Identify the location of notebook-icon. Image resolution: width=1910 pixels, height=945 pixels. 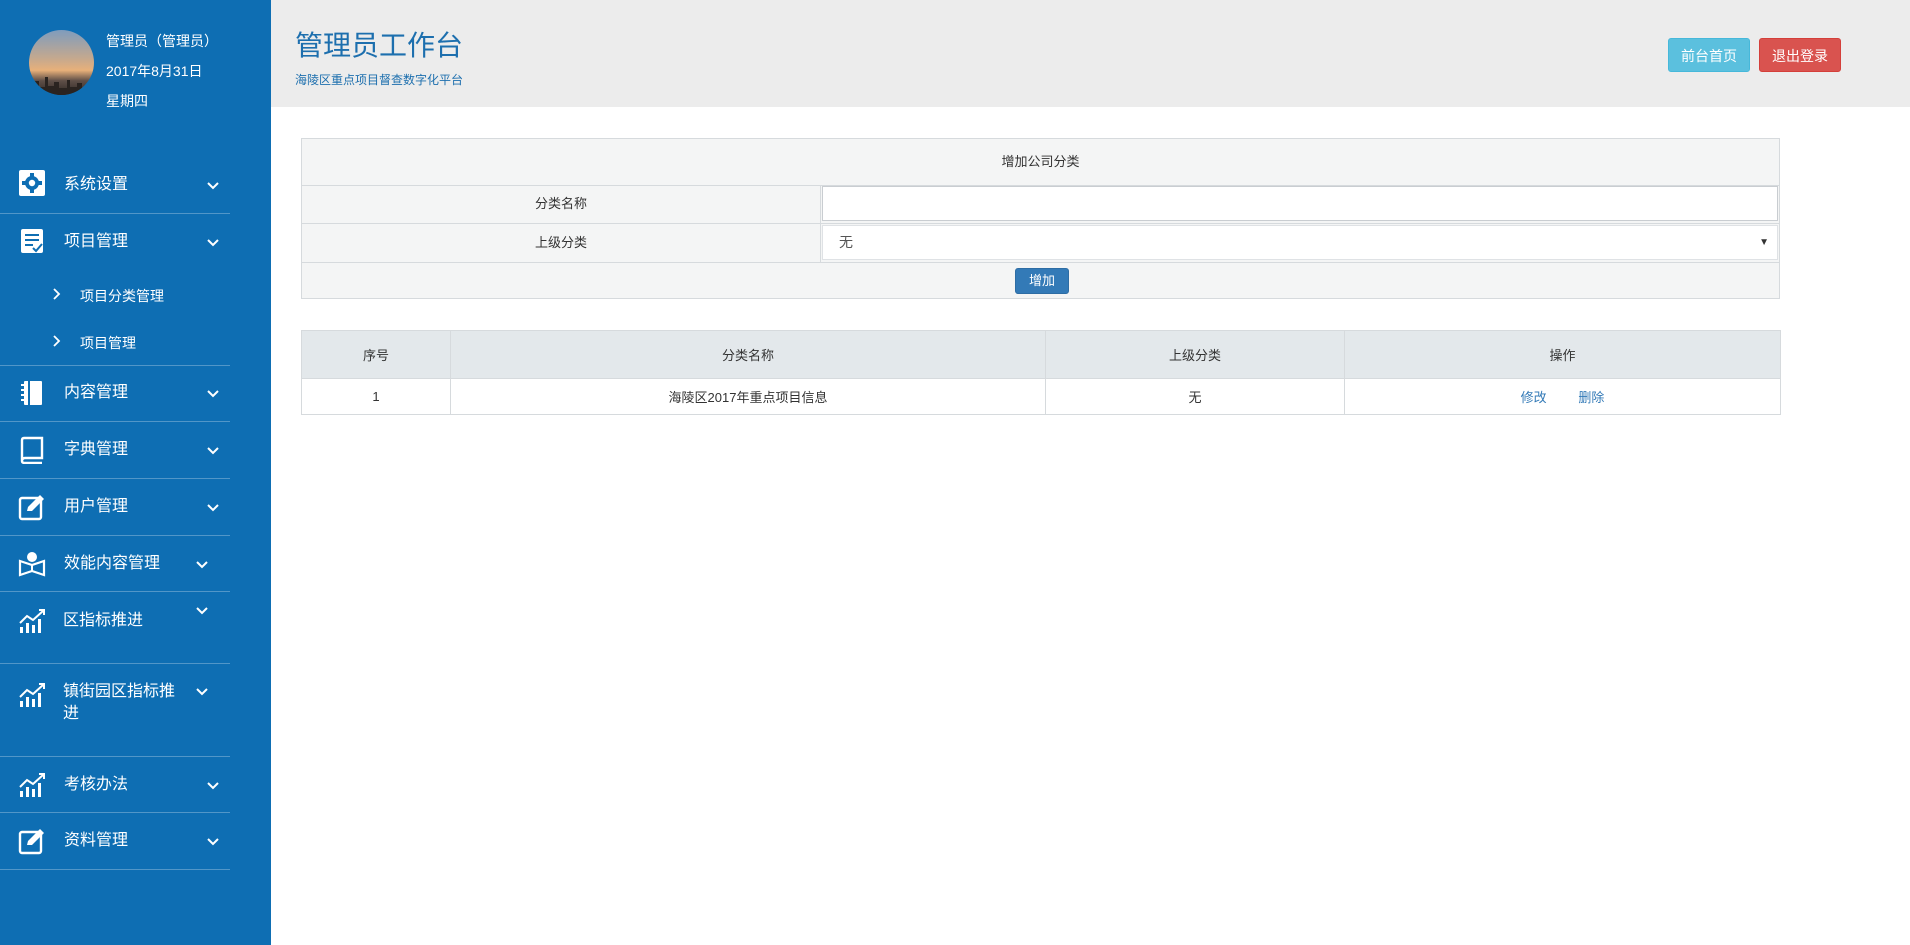
(31, 393).